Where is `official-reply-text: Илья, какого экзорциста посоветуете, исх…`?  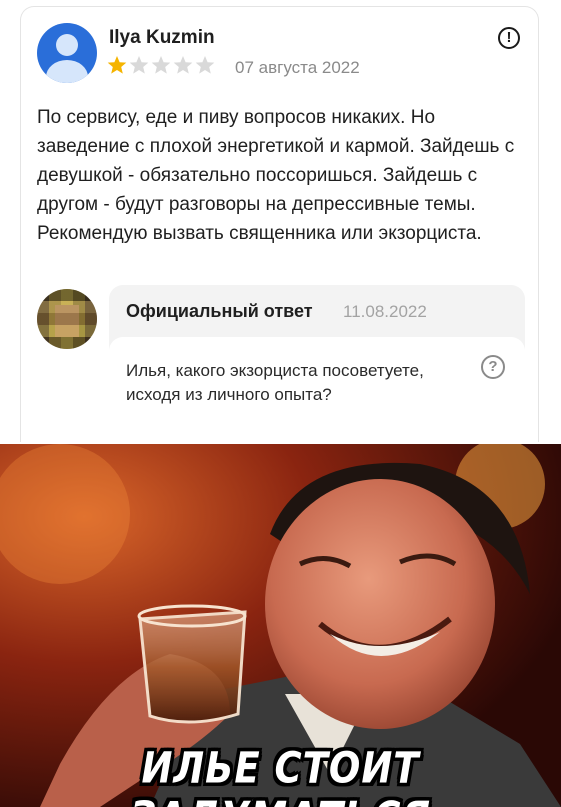 official-reply-text: Илья, какого экзорциста посоветуете, исх… is located at coordinates (275, 382).